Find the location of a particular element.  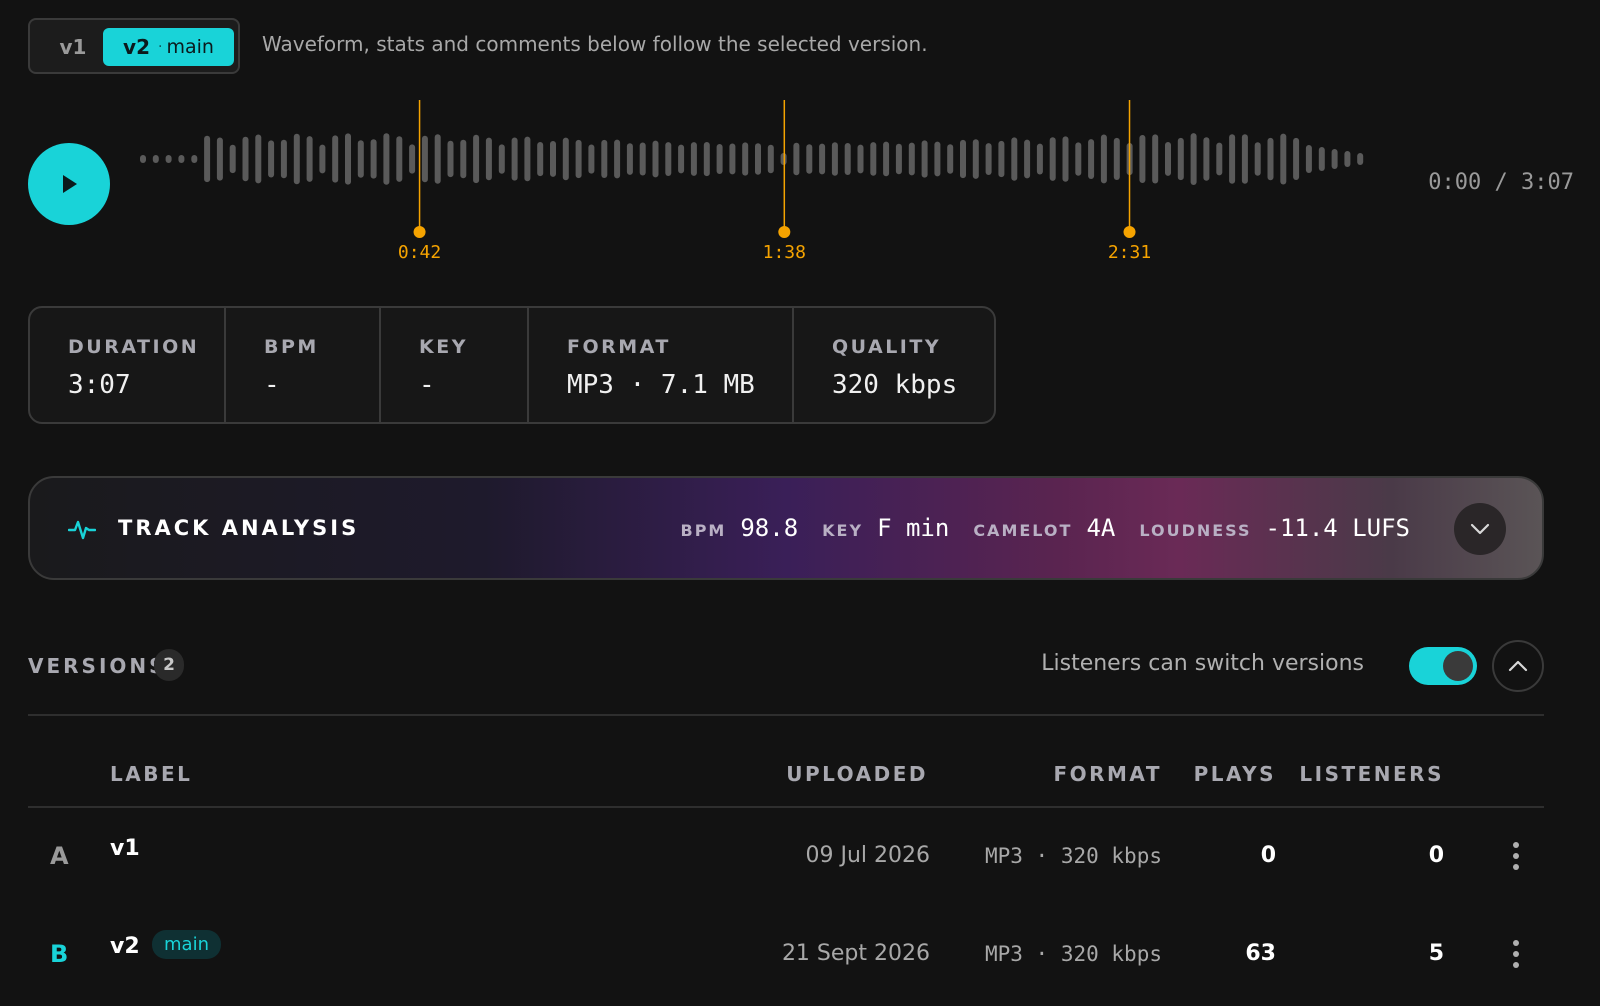

metric-key: LOUDNESS is located at coordinates (1195, 530).